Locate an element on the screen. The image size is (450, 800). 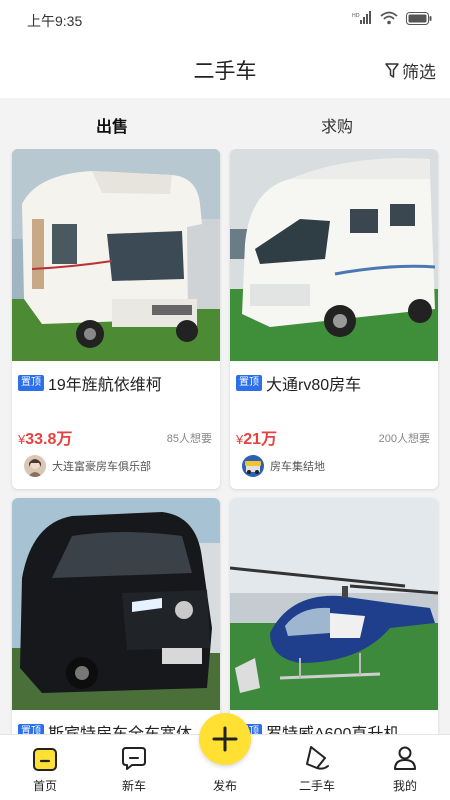
filter-icon is located at coordinates (392, 70).